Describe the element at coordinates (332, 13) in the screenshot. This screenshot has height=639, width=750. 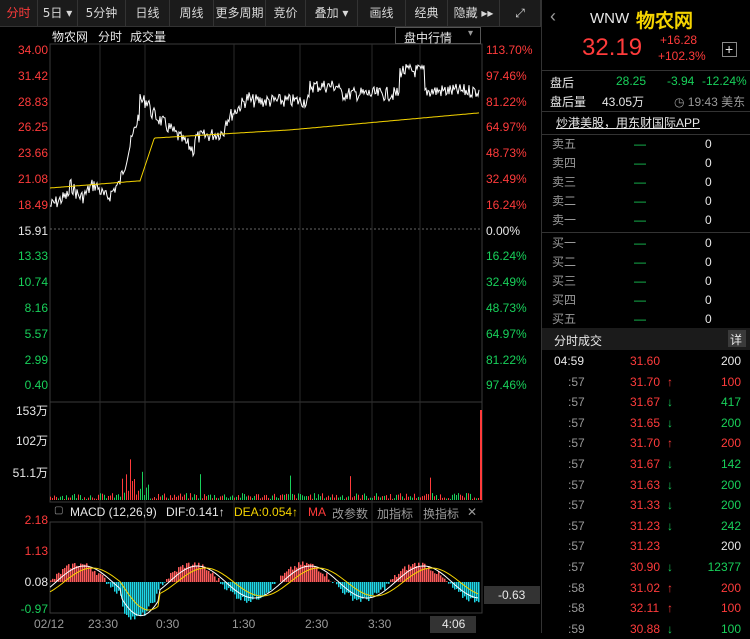
I see `toolbar-tab-7: 叠加 ▾` at that location.